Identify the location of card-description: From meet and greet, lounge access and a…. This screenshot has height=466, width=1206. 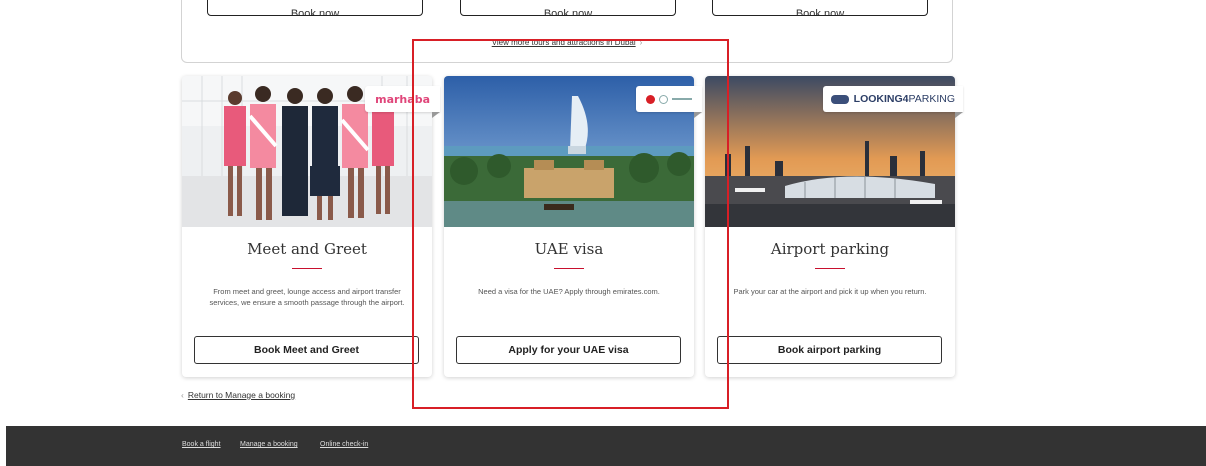
(307, 297).